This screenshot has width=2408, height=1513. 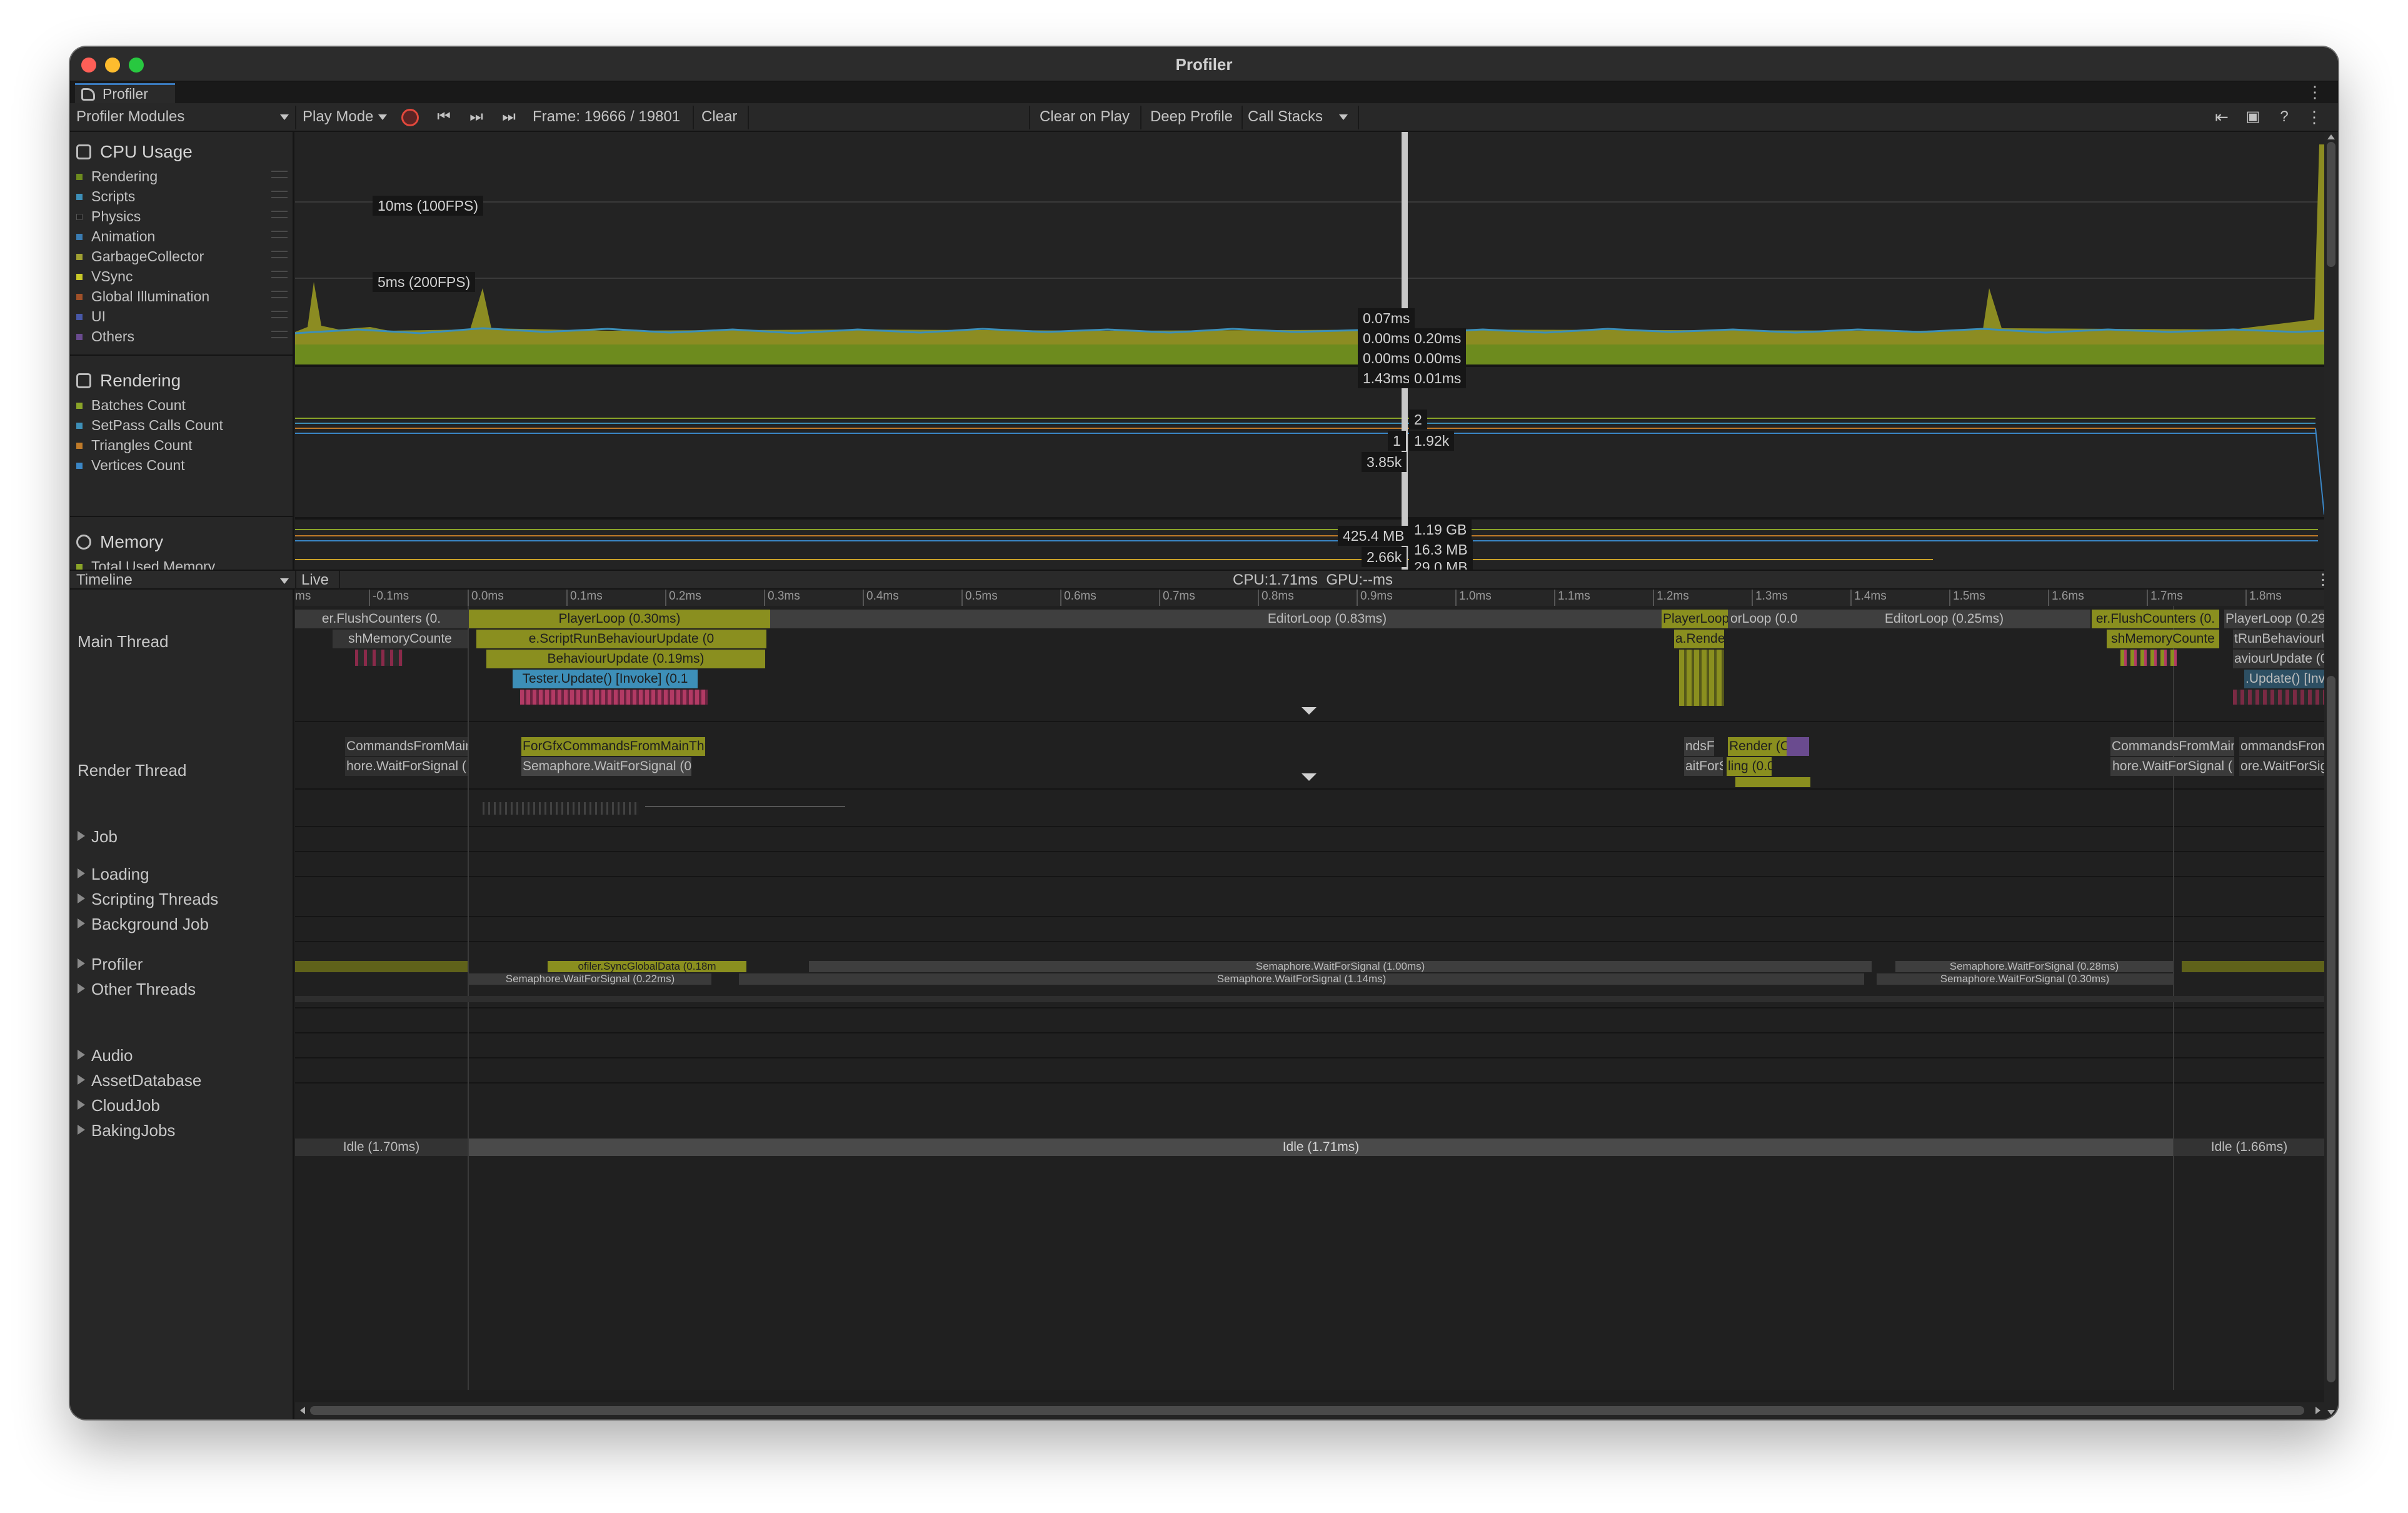 What do you see at coordinates (2034, 966) in the screenshot?
I see `sample-semaphore-wait: Semaphore.WaitForSignal (0.28ms)` at bounding box center [2034, 966].